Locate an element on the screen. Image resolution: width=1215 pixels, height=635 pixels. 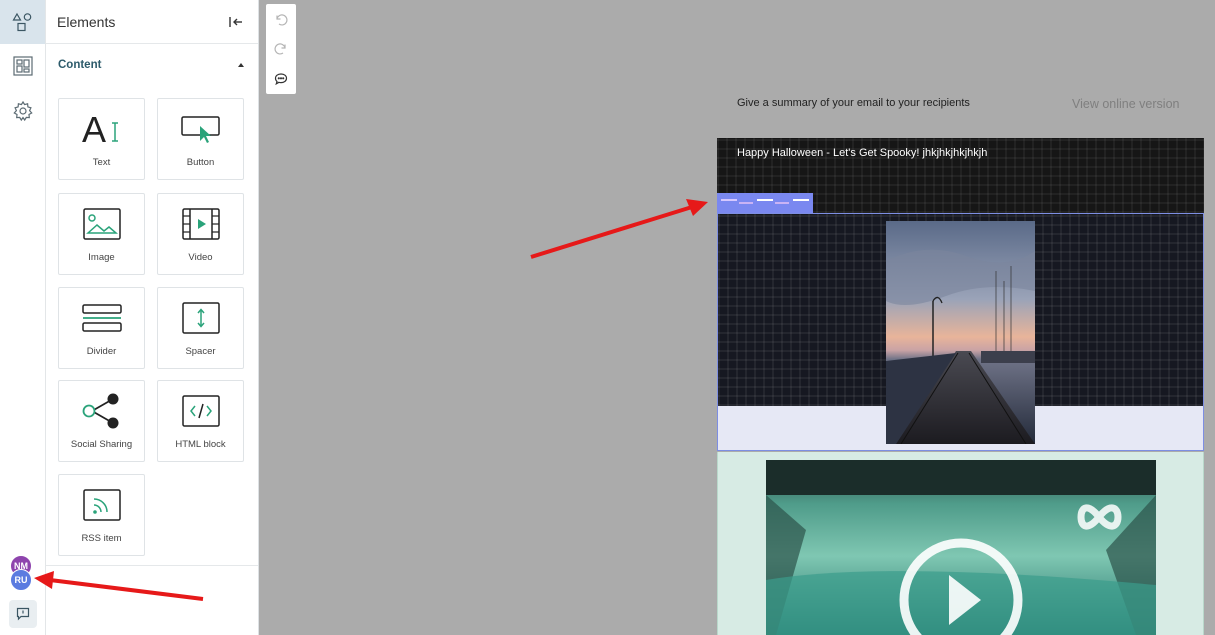
tile-spacer: Spacer is located at coordinates (200, 328).